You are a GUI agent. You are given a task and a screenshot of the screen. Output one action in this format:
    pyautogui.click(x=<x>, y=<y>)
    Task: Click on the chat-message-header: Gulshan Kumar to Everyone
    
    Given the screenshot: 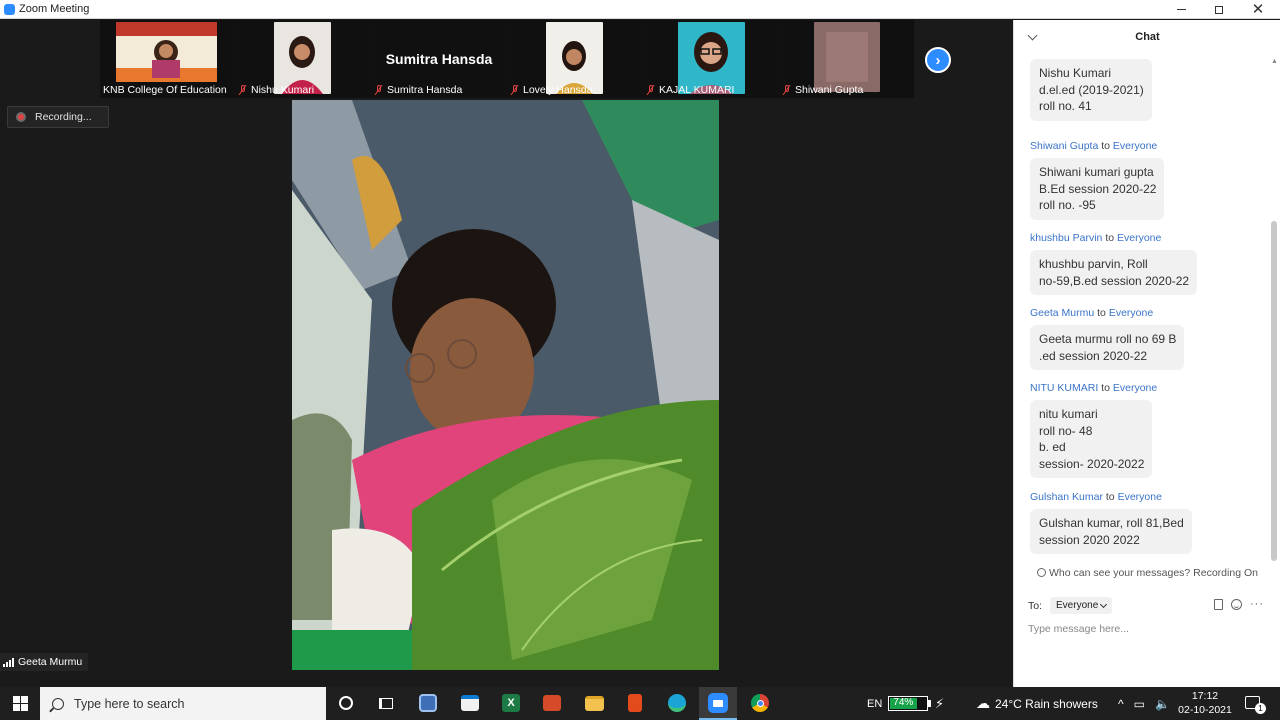 What is the action you would take?
    pyautogui.click(x=1096, y=497)
    